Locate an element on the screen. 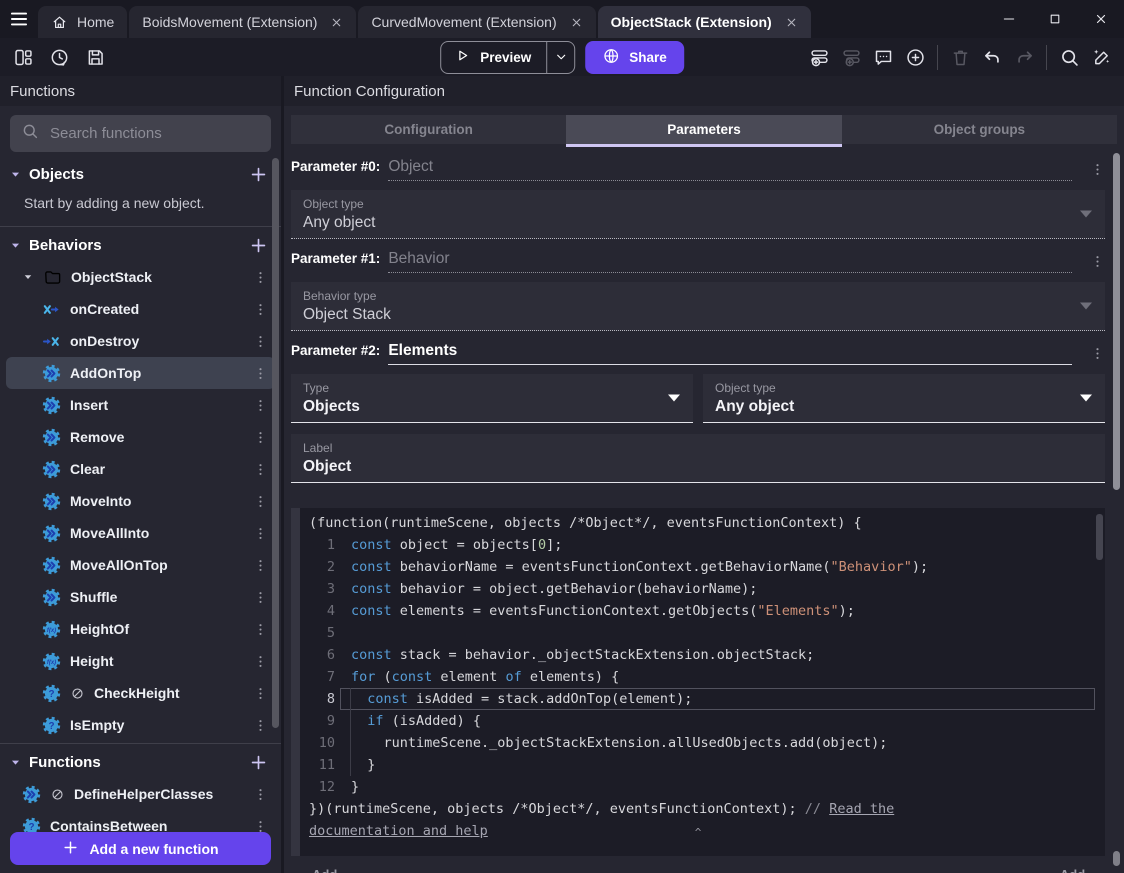  panels-icon is located at coordinates (23, 57).